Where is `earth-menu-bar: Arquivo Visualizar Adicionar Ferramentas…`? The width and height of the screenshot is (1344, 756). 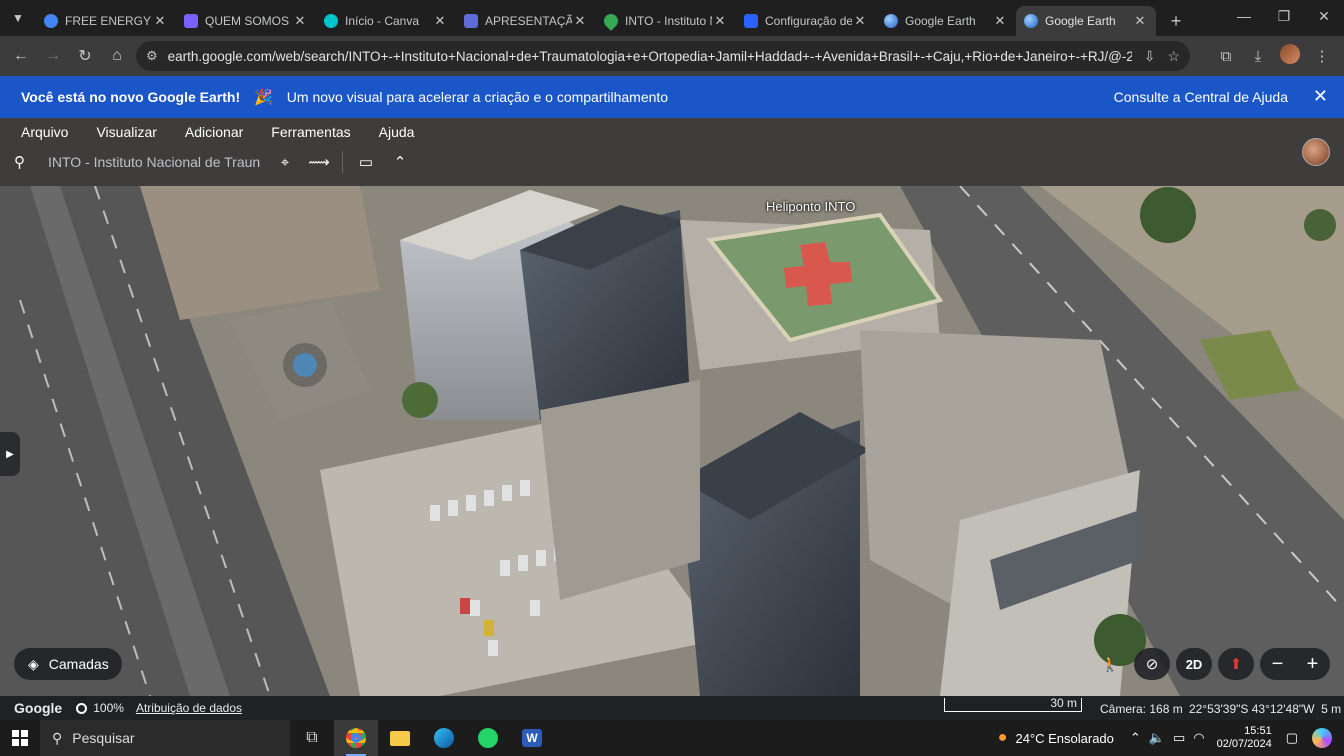 earth-menu-bar: Arquivo Visualizar Adicionar Ferramentas… is located at coordinates (217, 132).